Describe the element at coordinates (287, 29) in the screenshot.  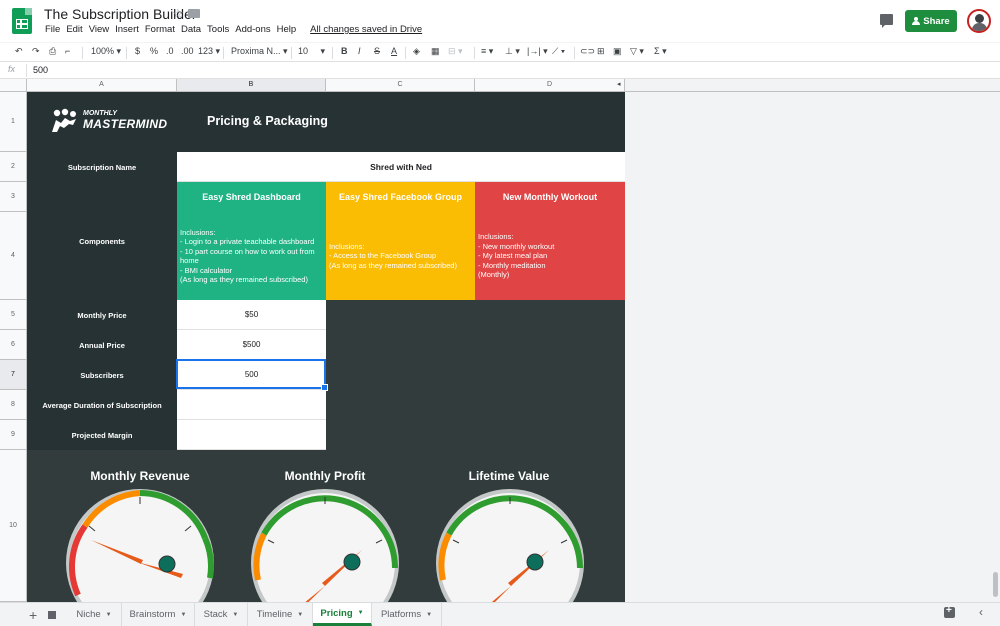
I see `menu-help: Help` at that location.